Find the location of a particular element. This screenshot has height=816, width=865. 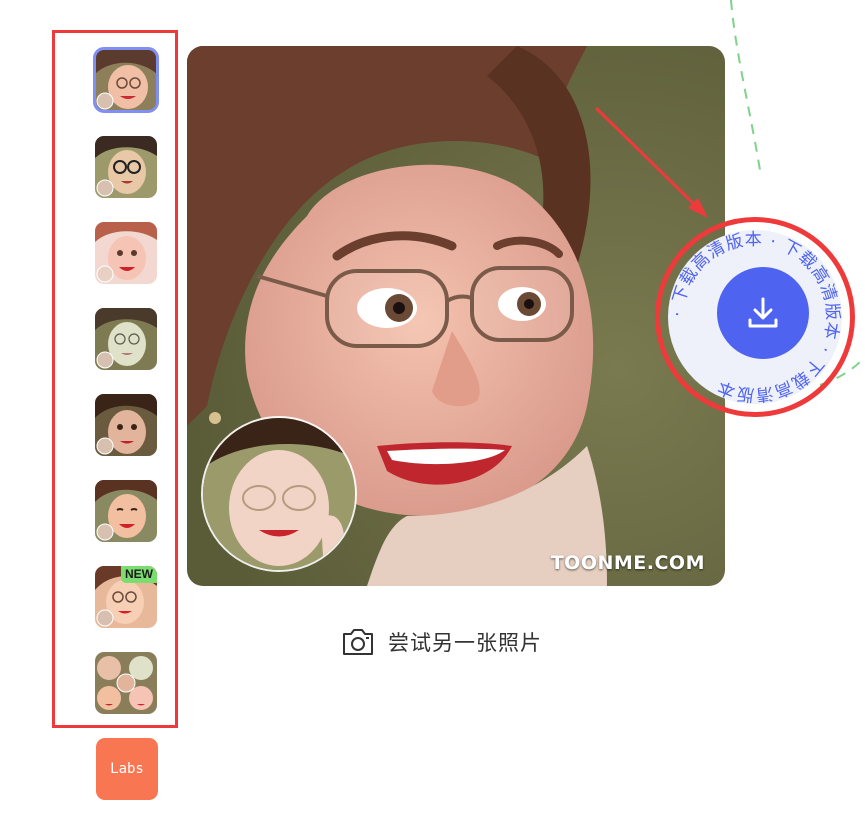

labs-button: Labs is located at coordinates (127, 769).